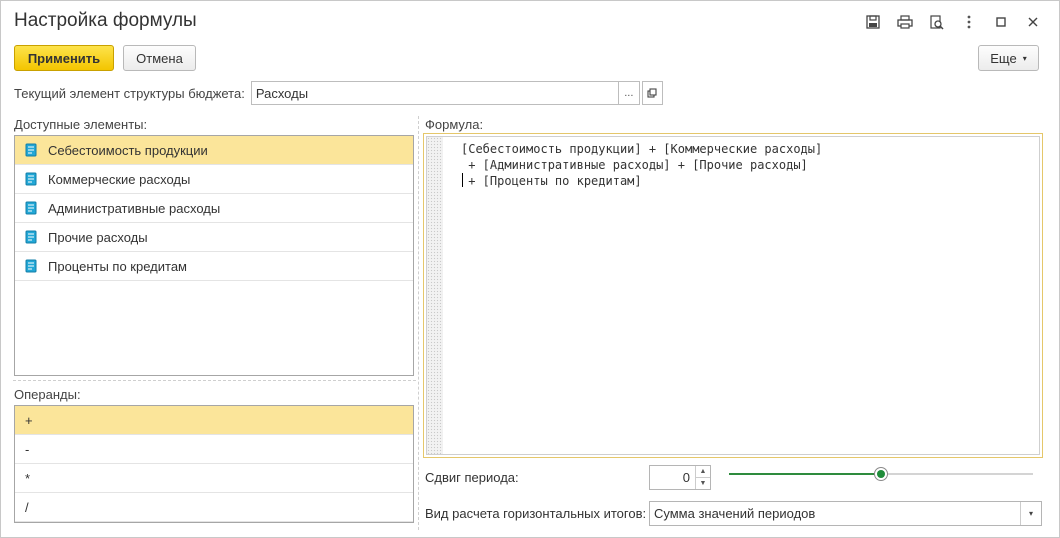  I want to click on list-item: Прочие расходы, so click(214, 237).